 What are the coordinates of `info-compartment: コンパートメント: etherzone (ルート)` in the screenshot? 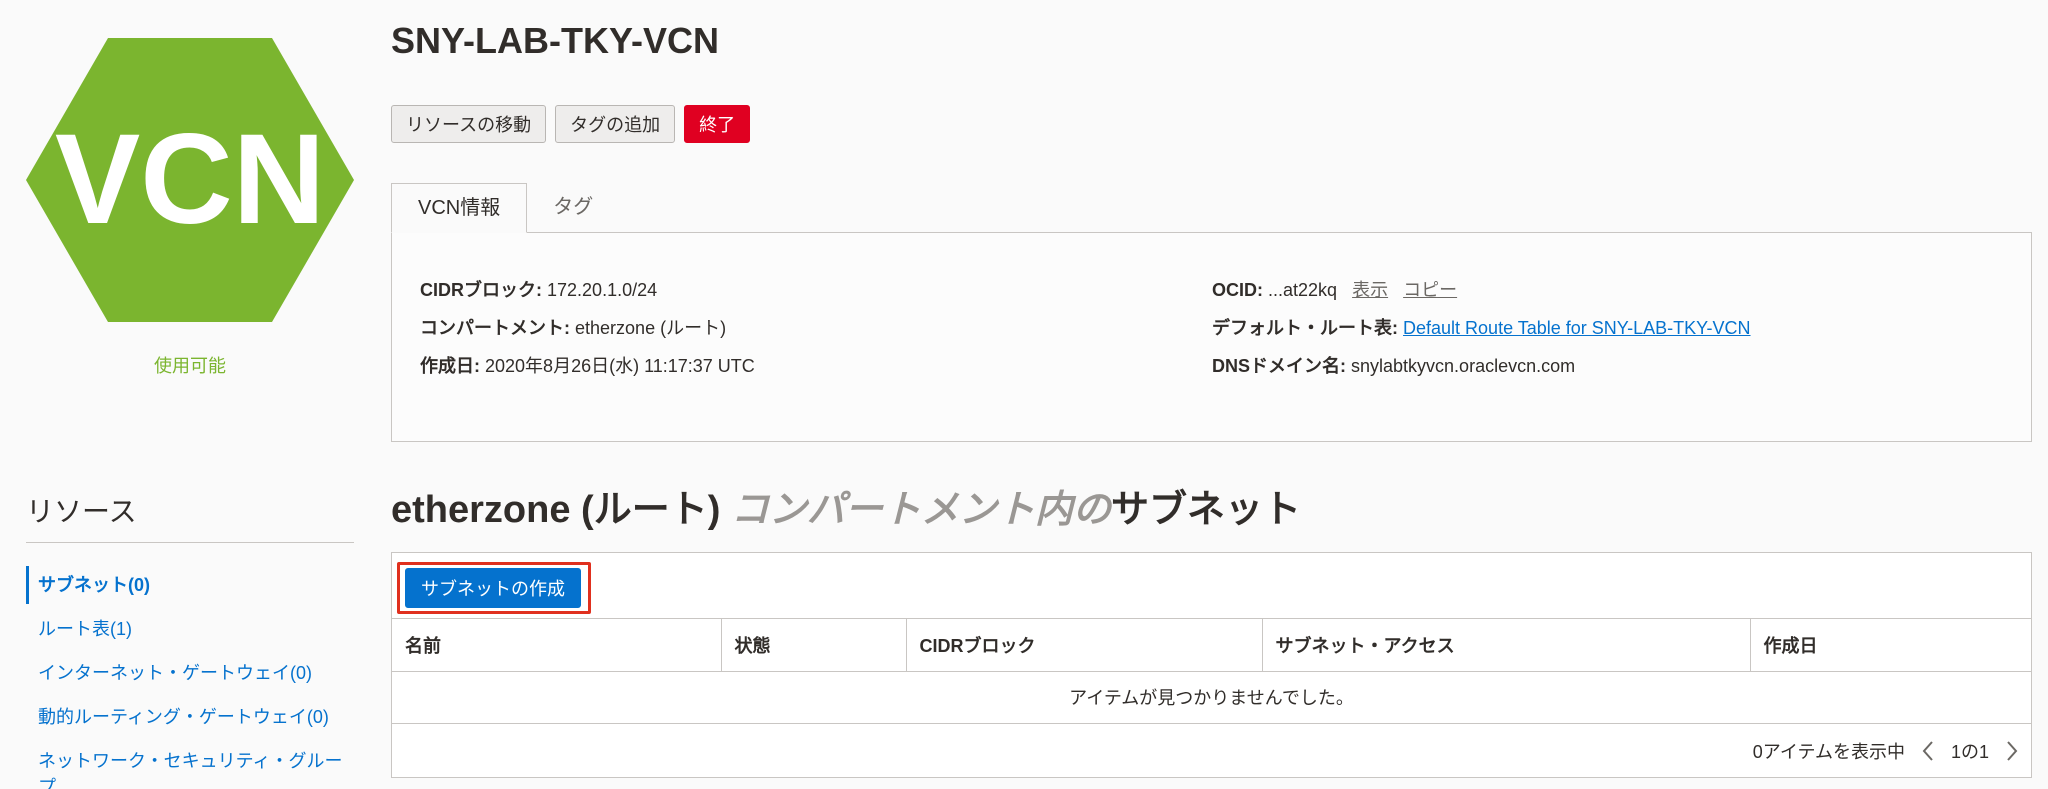 It's located at (587, 336).